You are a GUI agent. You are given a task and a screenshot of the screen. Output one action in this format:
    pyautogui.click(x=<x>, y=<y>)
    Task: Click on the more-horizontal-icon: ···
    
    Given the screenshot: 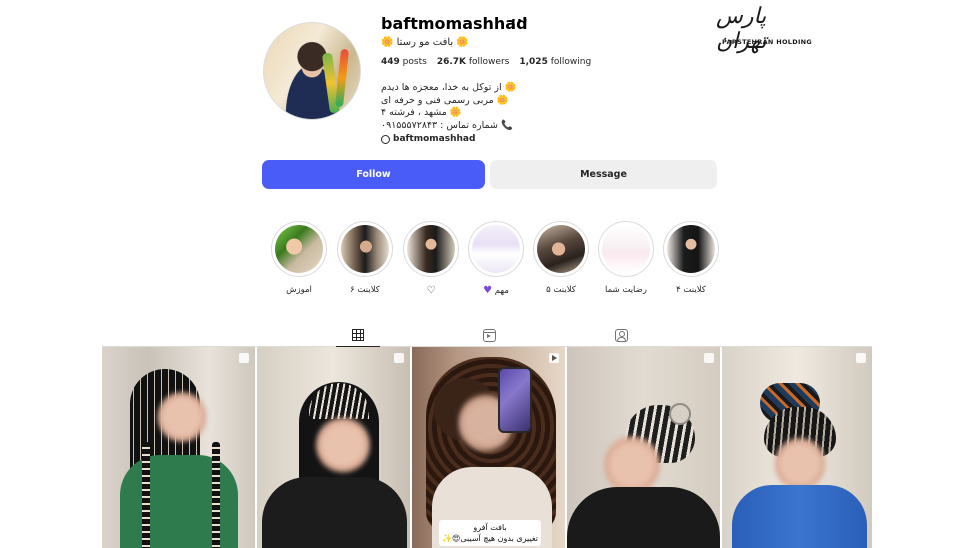 What is the action you would take?
    pyautogui.click(x=520, y=21)
    